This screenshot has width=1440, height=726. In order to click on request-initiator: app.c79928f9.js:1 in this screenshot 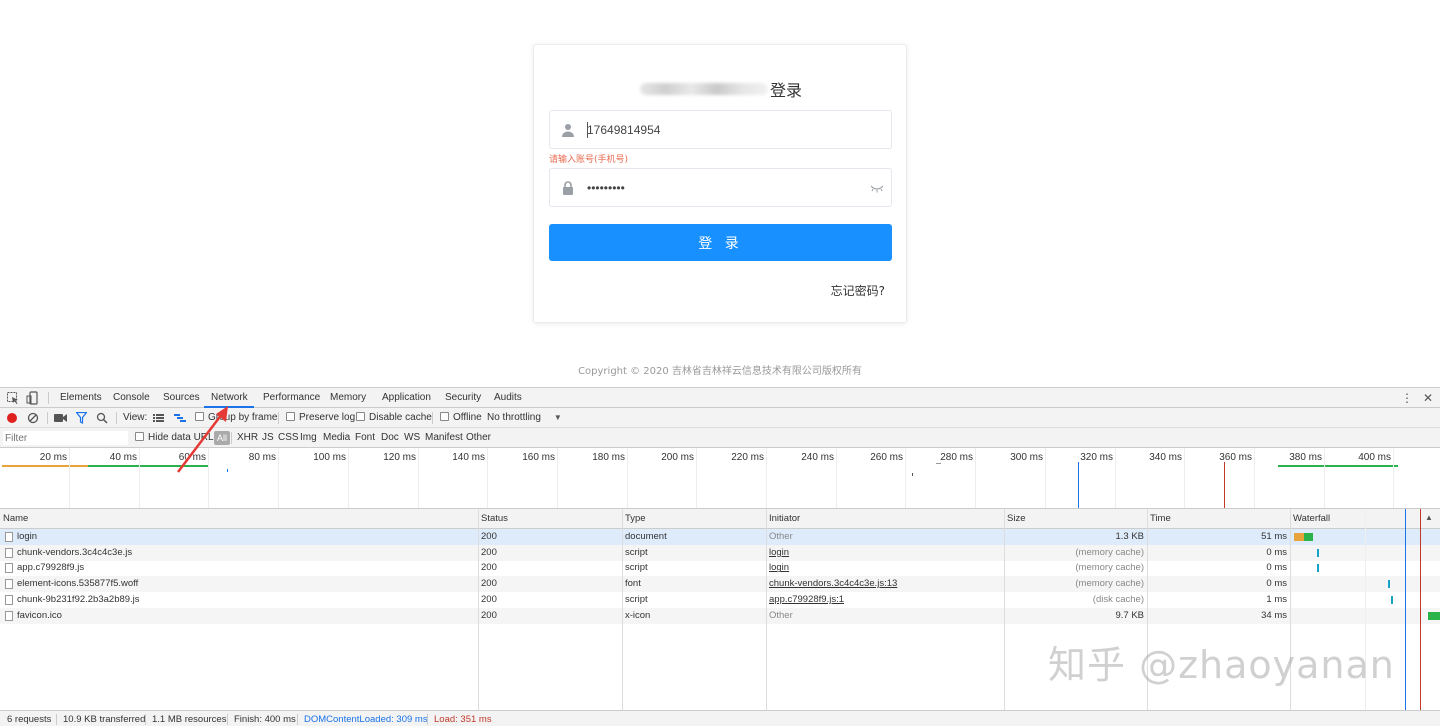, I will do `click(884, 600)`.